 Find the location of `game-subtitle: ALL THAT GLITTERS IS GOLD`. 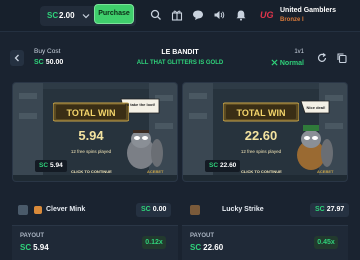

game-subtitle: ALL THAT GLITTERS IS GOLD is located at coordinates (180, 63).